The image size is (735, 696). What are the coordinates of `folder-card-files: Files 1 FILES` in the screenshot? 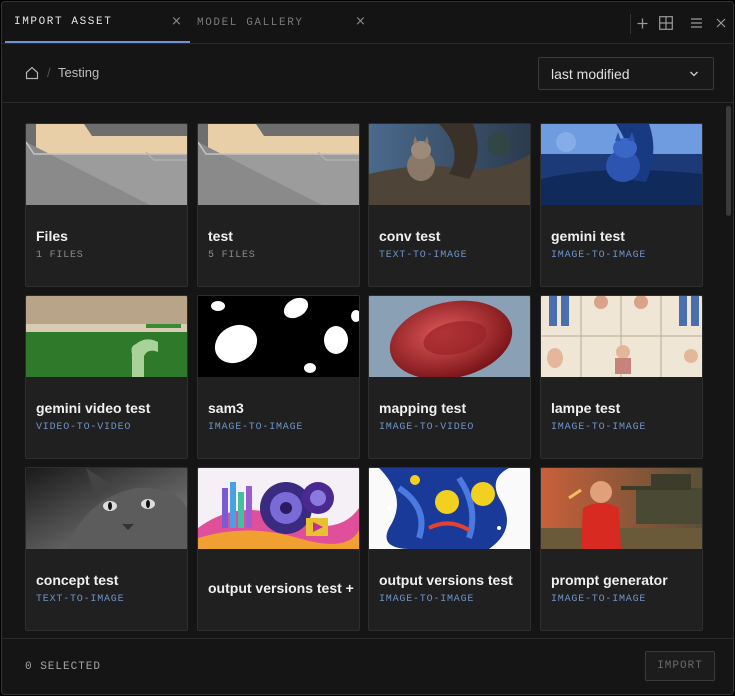 It's located at (106, 205).